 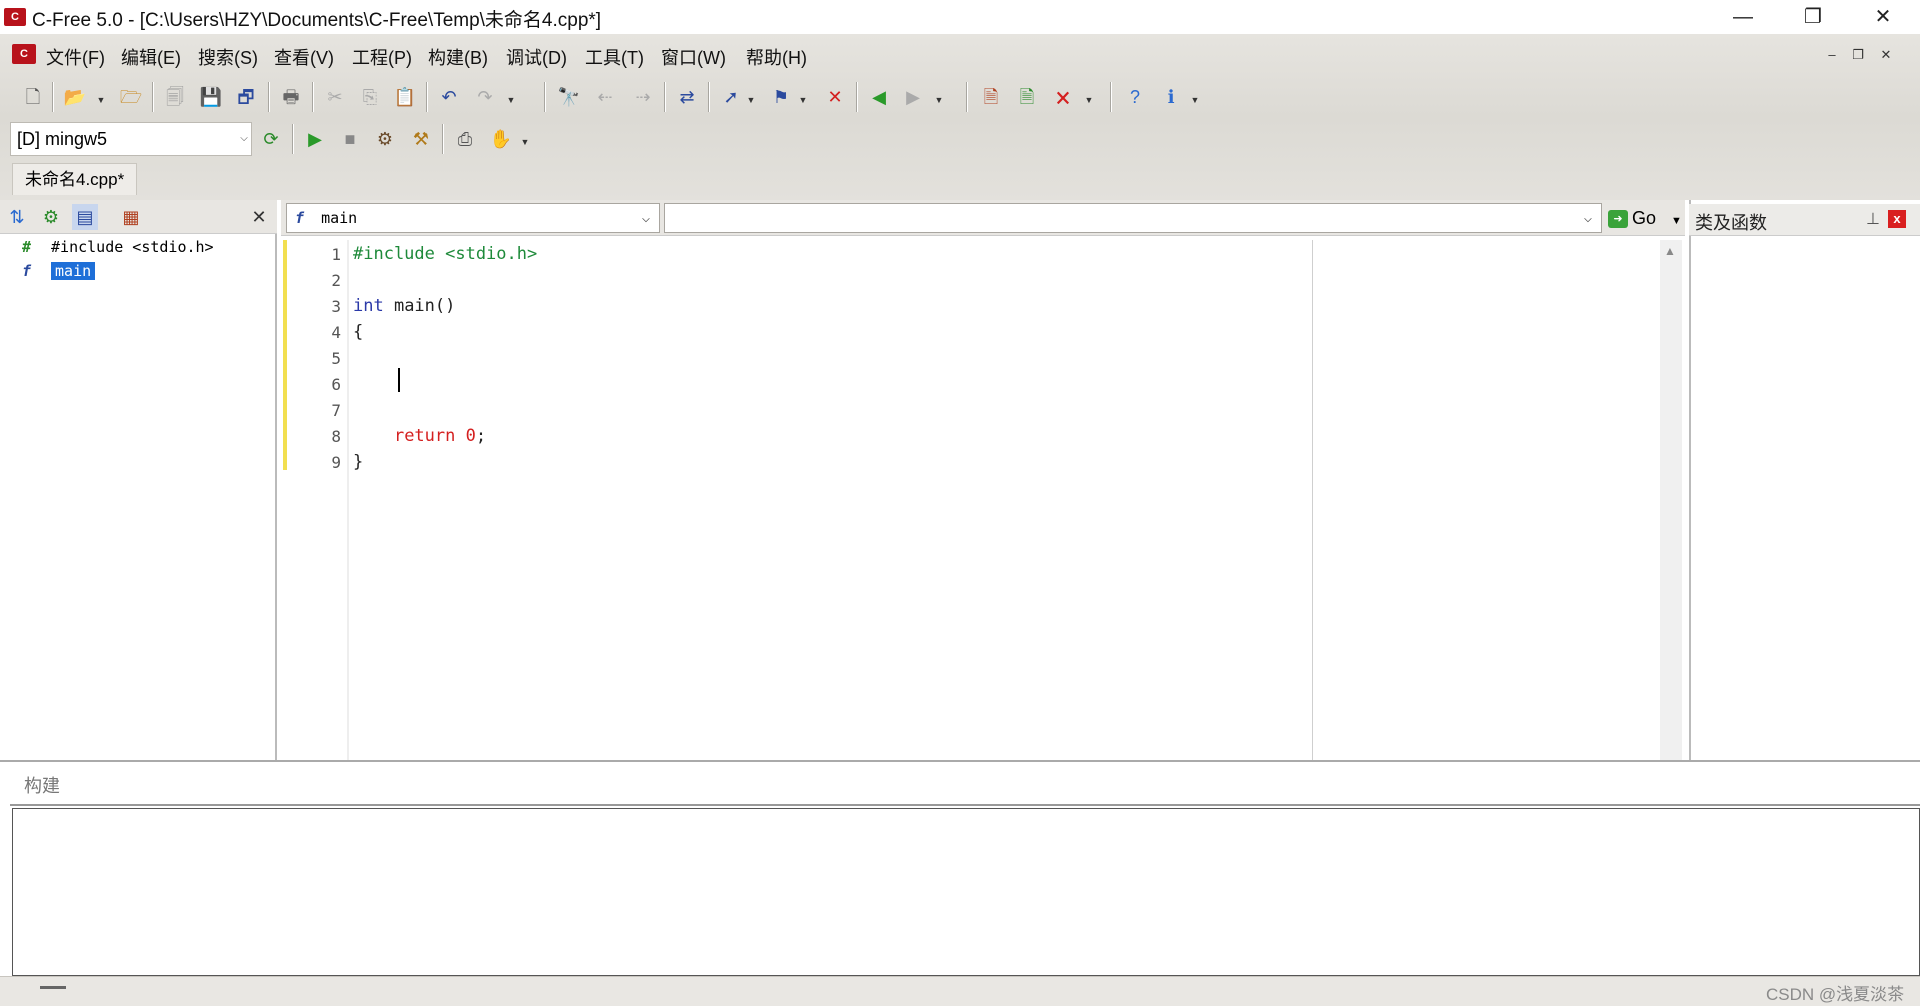 I want to click on group-icon: ⚙, so click(x=51, y=217).